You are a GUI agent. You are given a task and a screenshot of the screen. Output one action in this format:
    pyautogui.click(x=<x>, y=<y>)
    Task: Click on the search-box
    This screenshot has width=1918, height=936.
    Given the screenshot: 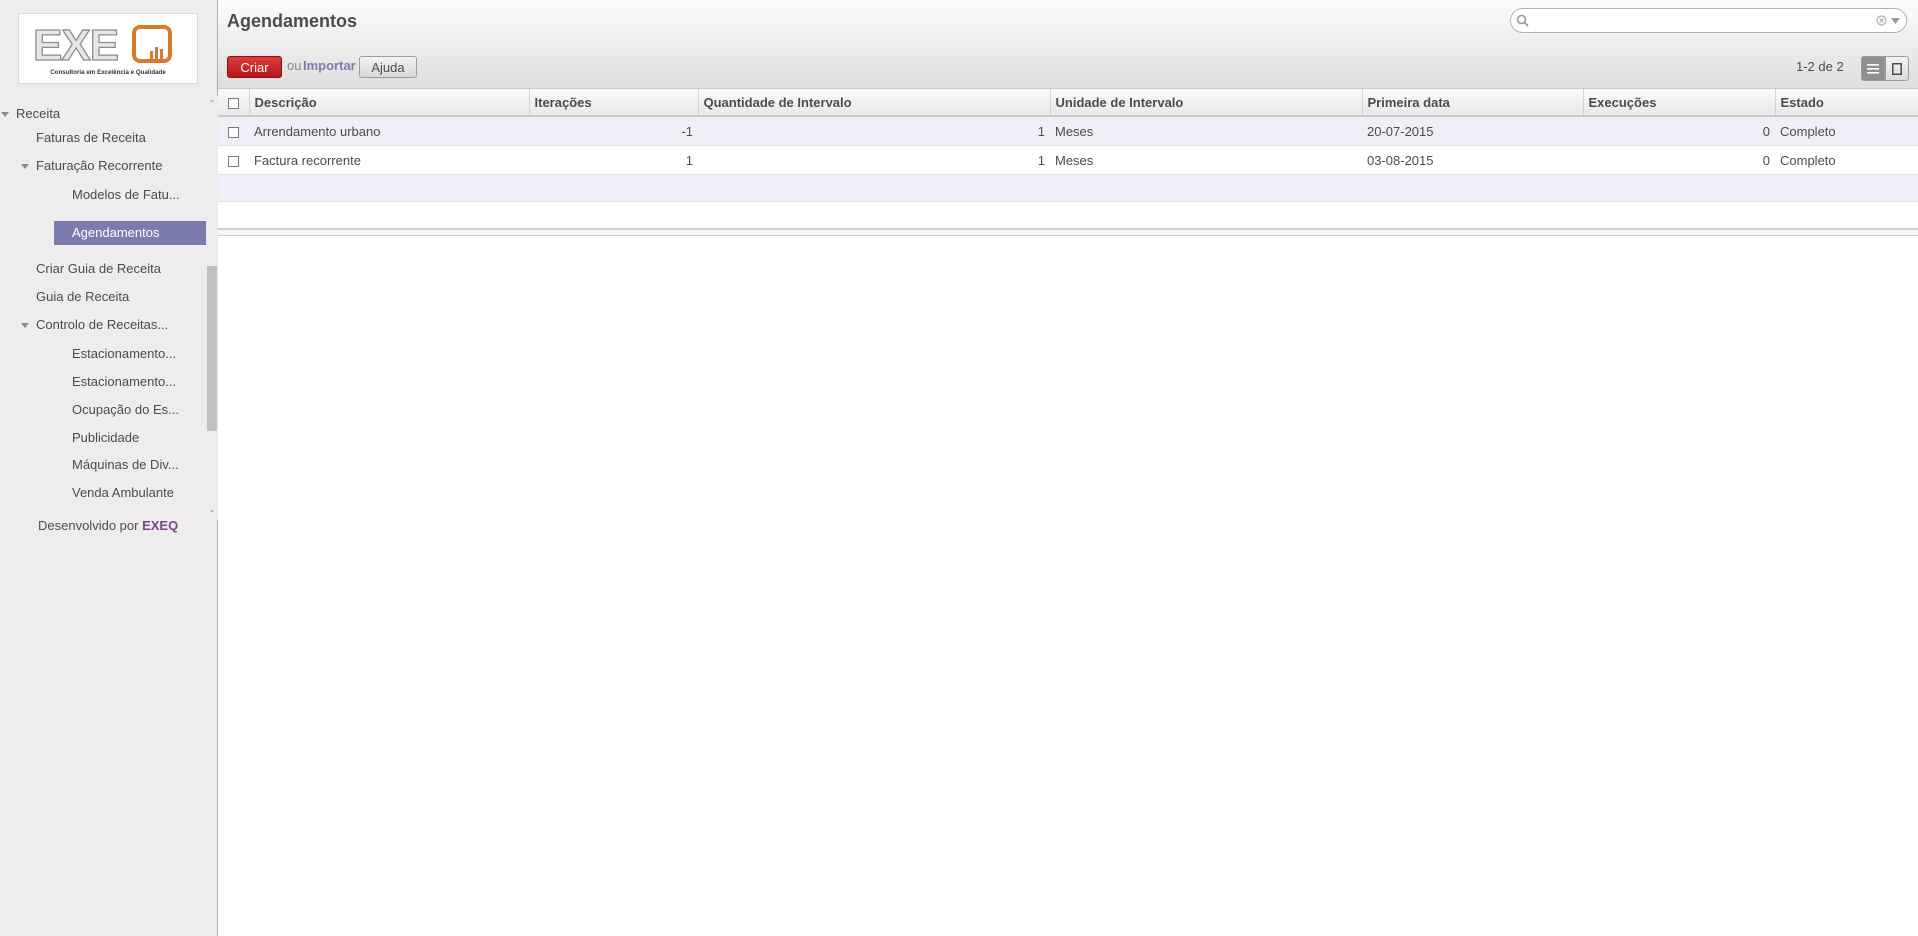 What is the action you would take?
    pyautogui.click(x=1708, y=20)
    